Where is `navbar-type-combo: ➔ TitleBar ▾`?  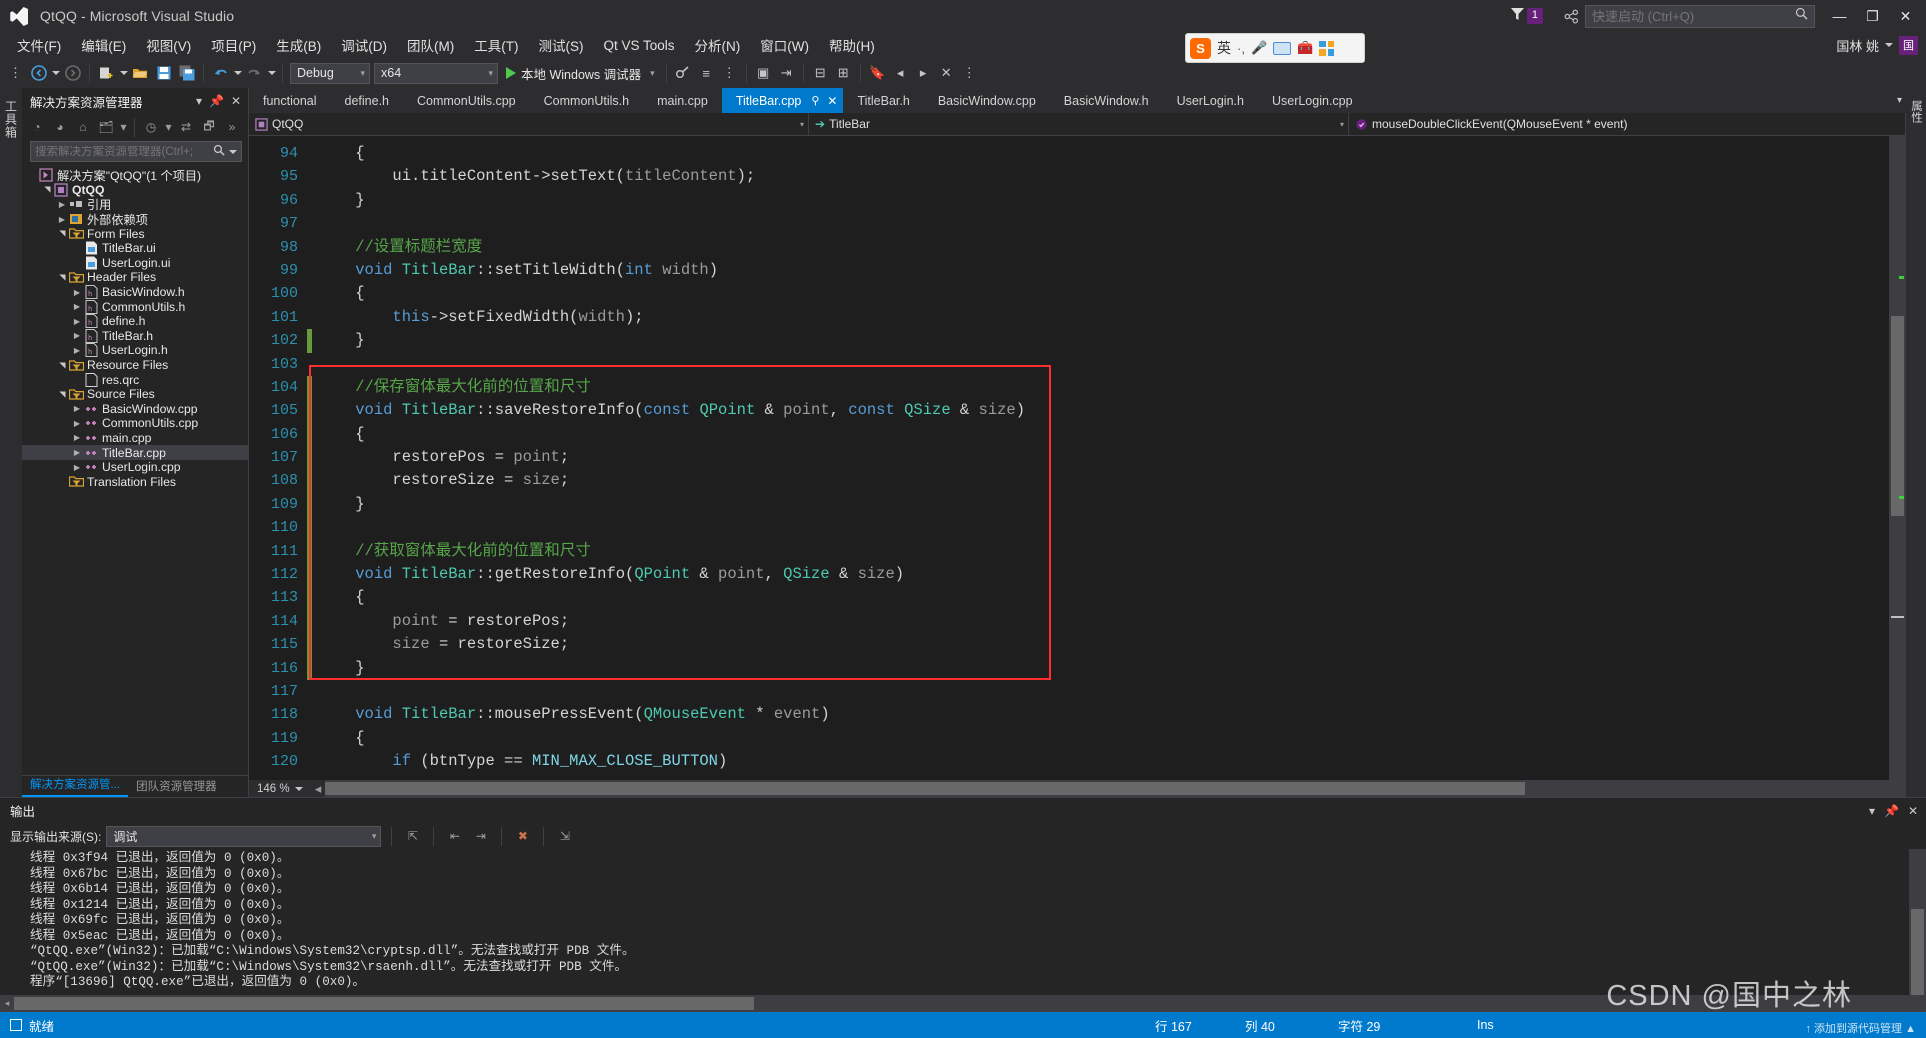
navbar-type-combo: ➔ TitleBar ▾ is located at coordinates (1079, 124).